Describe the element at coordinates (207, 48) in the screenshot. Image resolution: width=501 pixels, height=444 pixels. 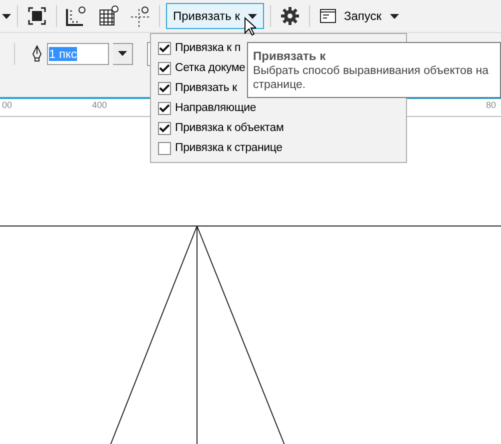
I see `menu-item-label: Привязка к п` at that location.